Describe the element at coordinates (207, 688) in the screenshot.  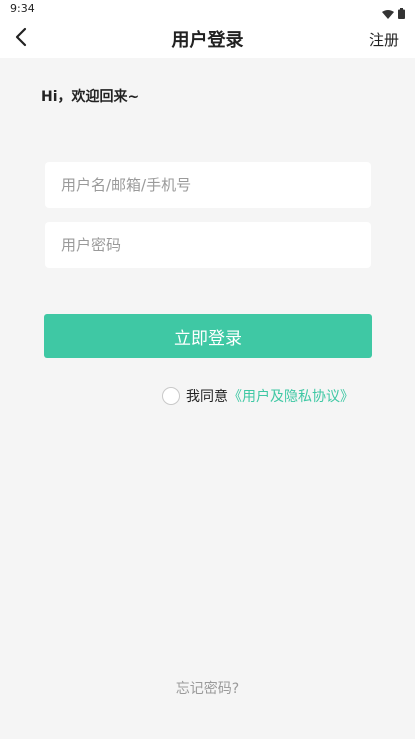
I see `forgot-password-link: 忘记密码?` at that location.